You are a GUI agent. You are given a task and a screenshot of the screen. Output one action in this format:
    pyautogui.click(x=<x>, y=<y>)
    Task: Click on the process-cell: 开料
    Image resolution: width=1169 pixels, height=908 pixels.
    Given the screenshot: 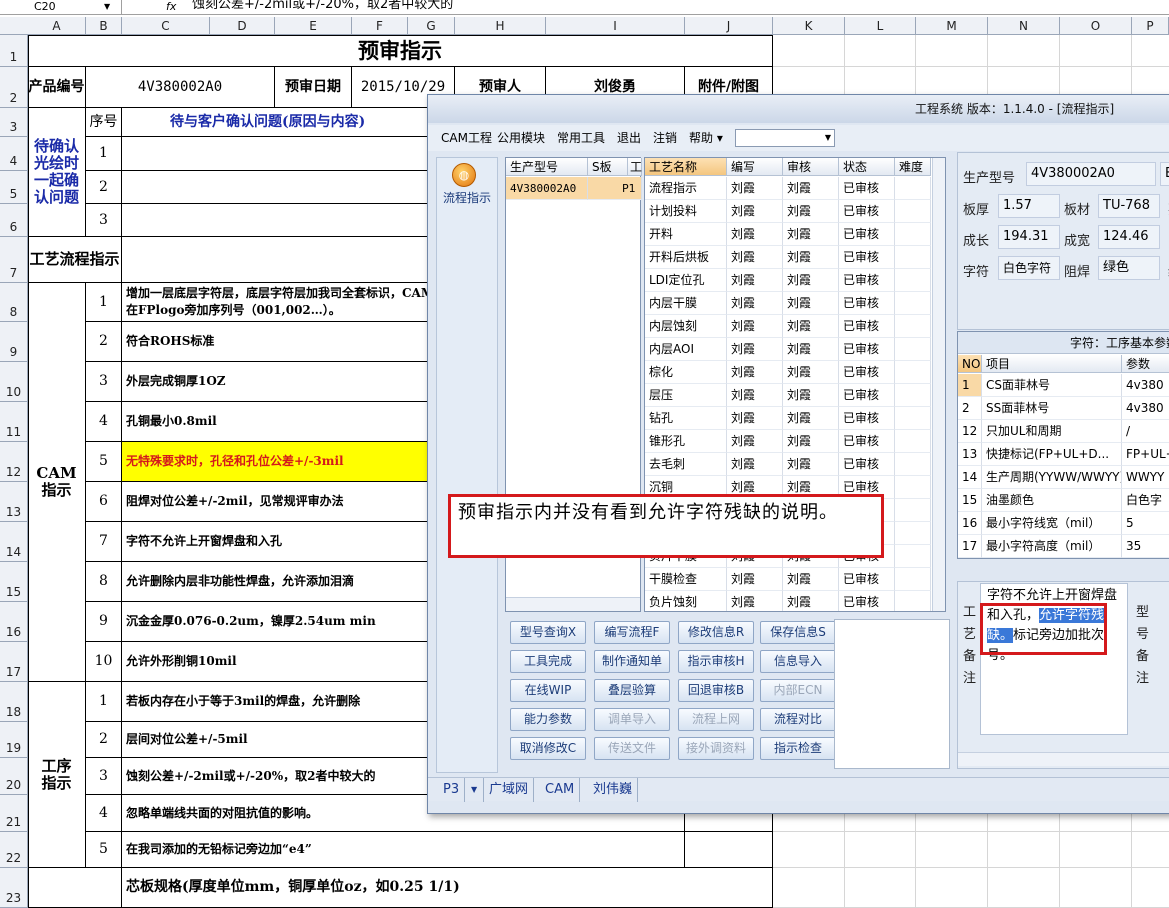 What is the action you would take?
    pyautogui.click(x=686, y=234)
    